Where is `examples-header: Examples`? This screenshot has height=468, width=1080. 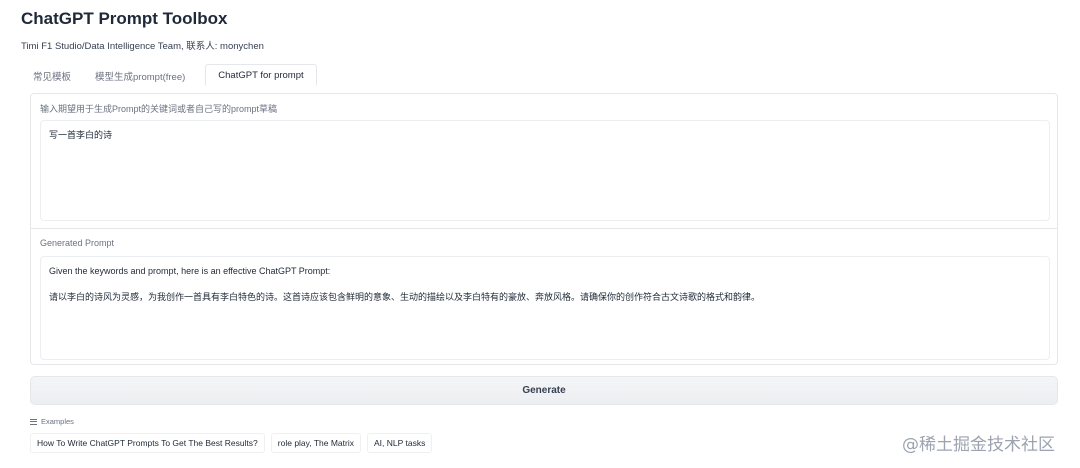
examples-header: Examples is located at coordinates (52, 421).